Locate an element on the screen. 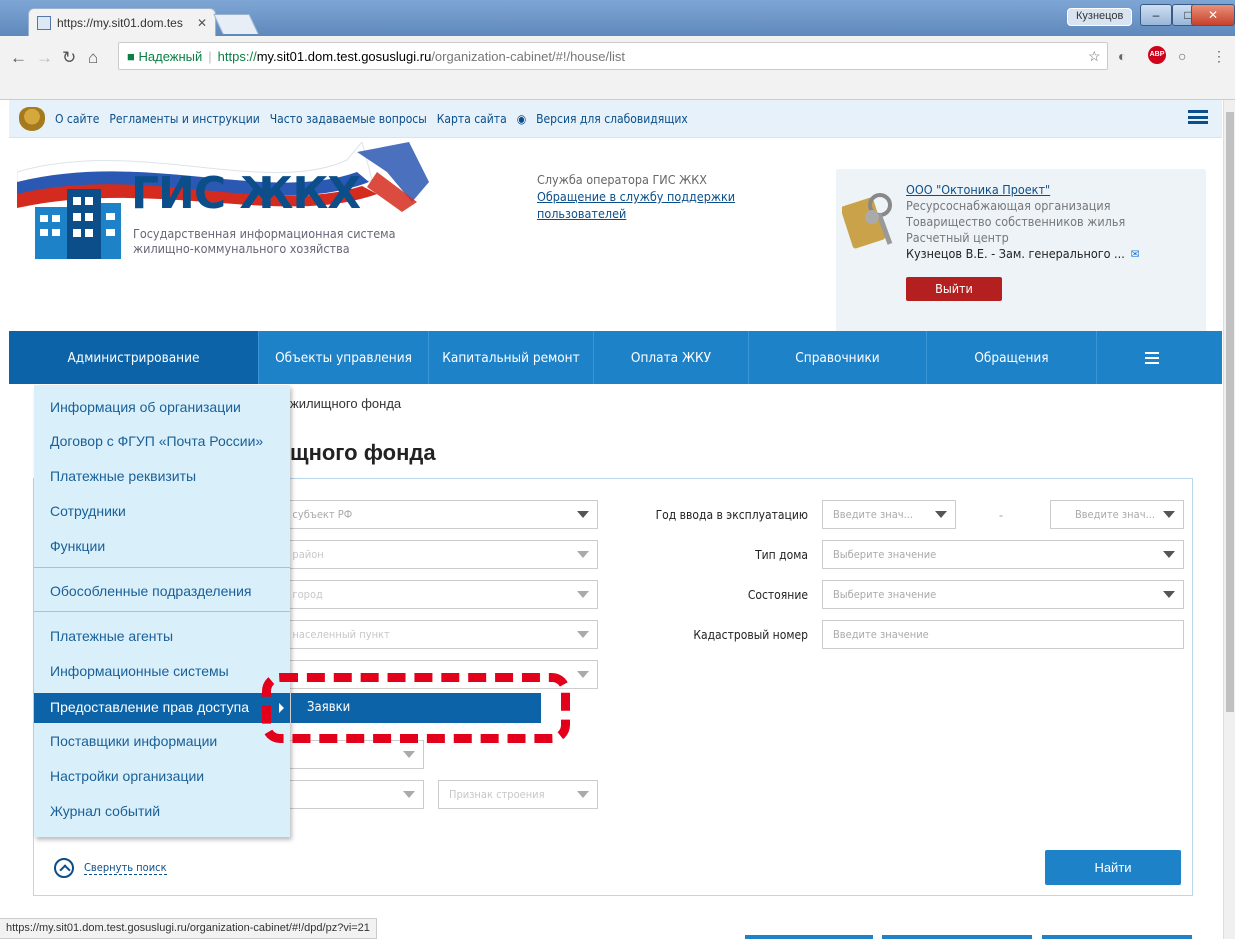 The width and height of the screenshot is (1235, 939). nav-payments: Оплата ЖКУ is located at coordinates (671, 357).